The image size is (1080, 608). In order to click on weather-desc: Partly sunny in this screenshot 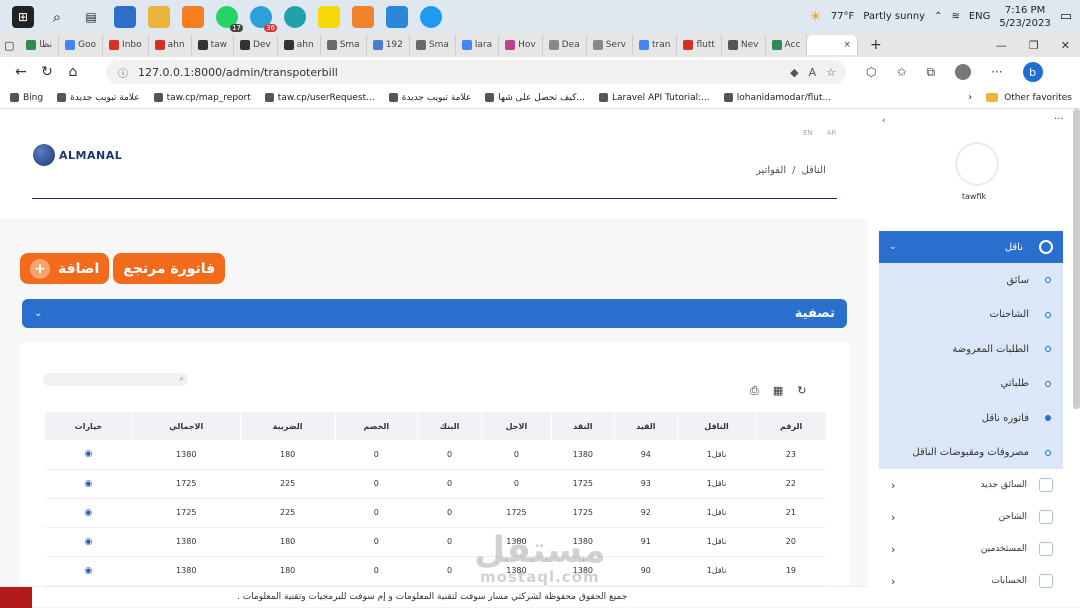, I will do `click(894, 16)`.